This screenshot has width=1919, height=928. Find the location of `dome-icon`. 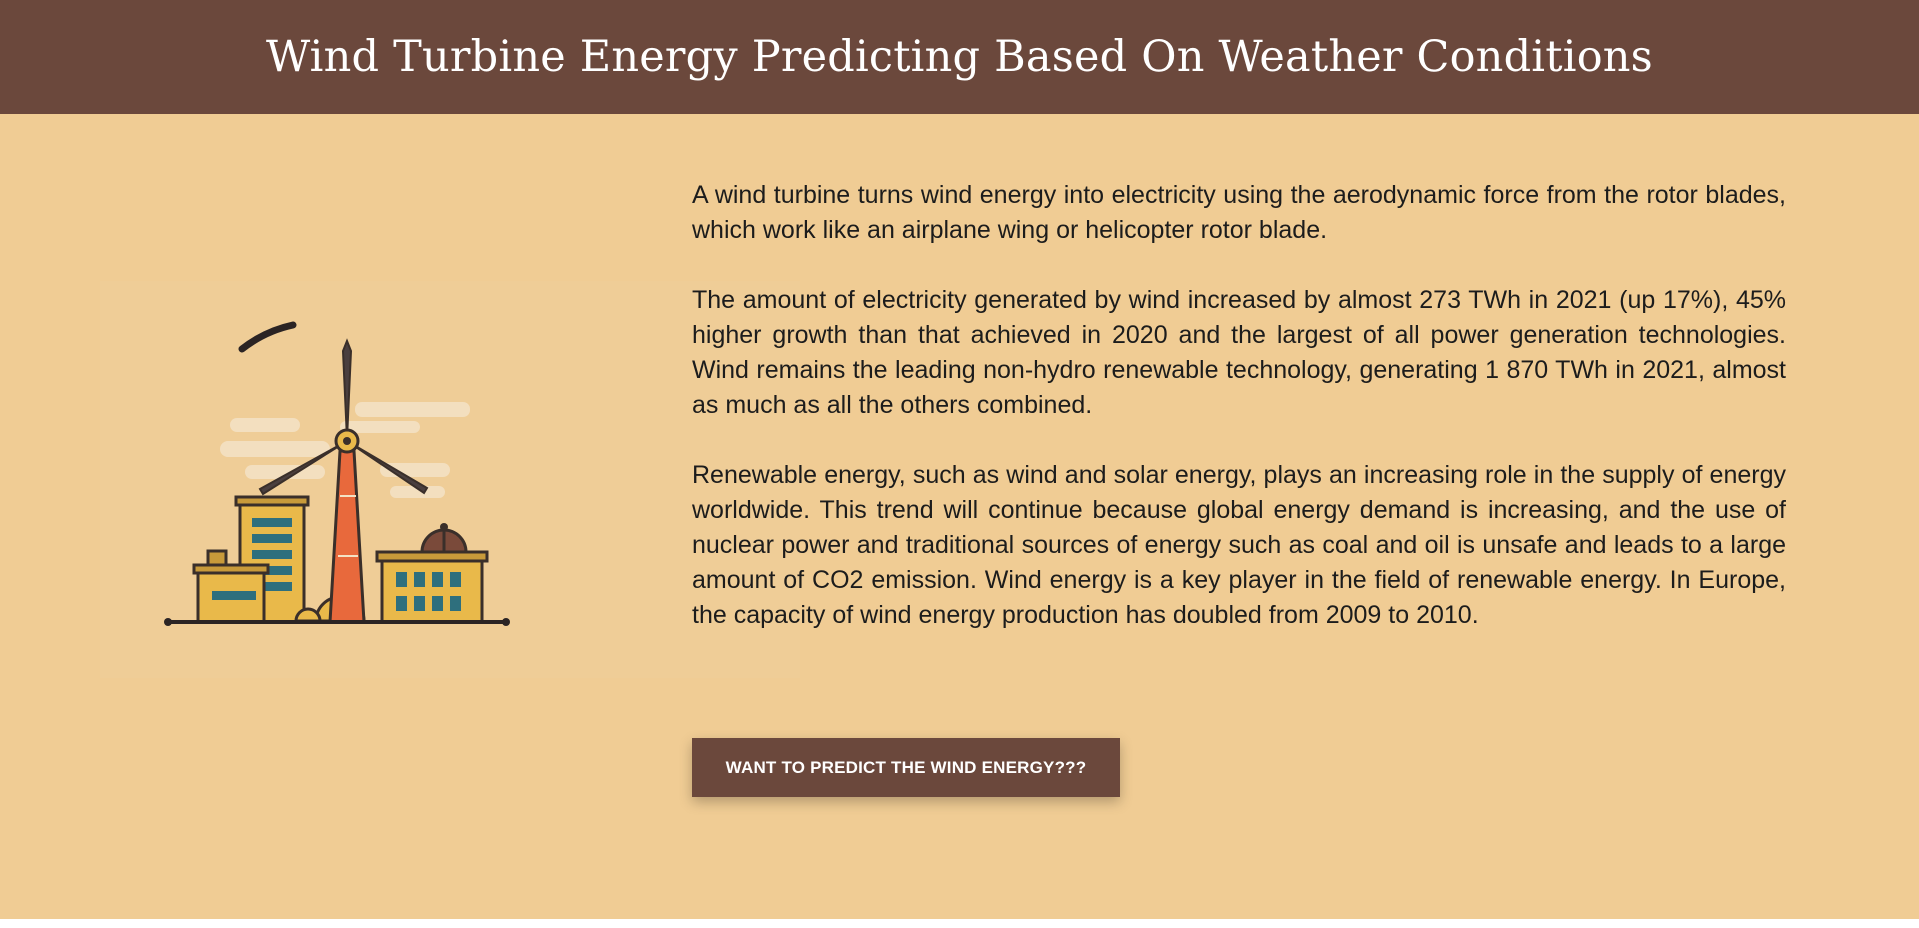

dome-icon is located at coordinates (308, 615).